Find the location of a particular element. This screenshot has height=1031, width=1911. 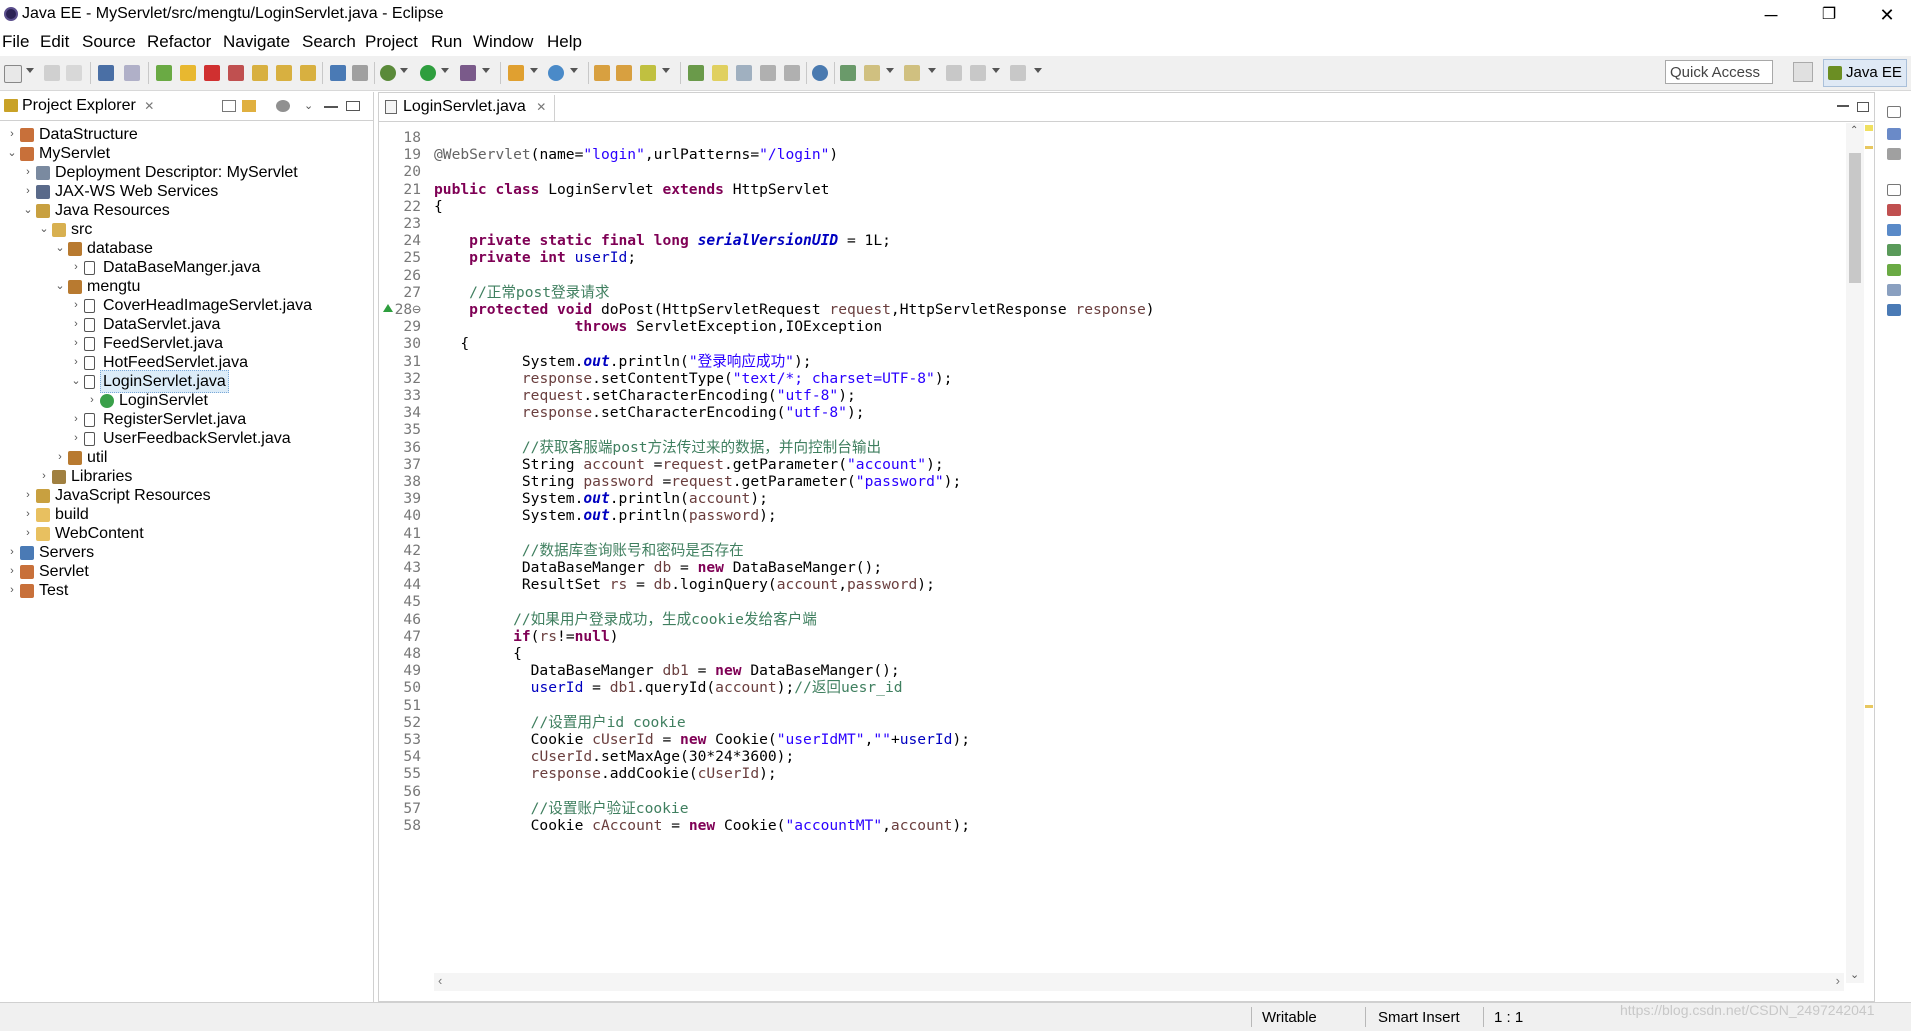

view-menu-icon: ⌄ is located at coordinates (311, 106).